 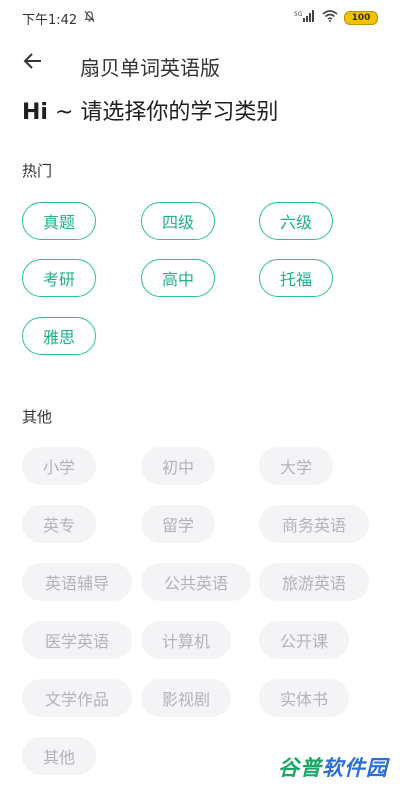 I want to click on signal-icon: 5G, so click(x=305, y=18).